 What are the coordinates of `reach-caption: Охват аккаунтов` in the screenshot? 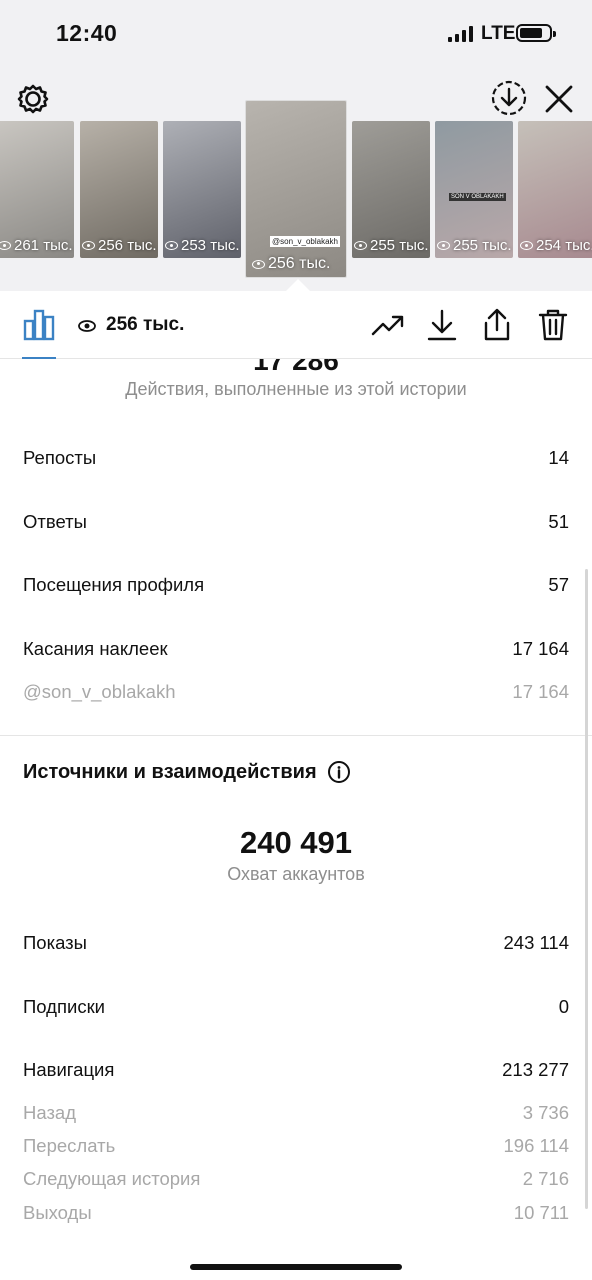 It's located at (296, 874).